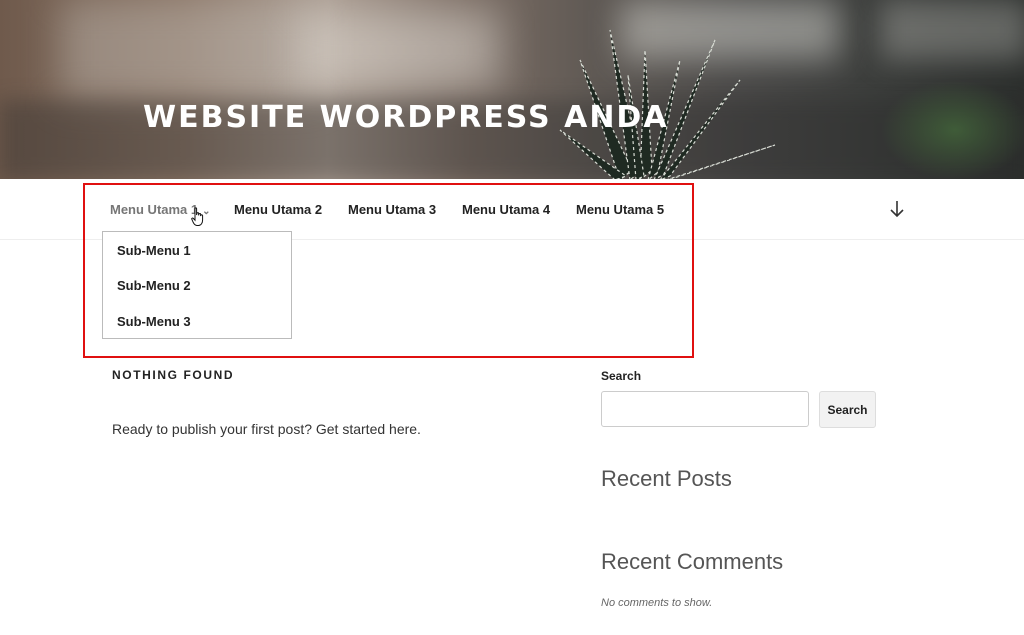 The width and height of the screenshot is (1024, 635). What do you see at coordinates (197, 285) in the screenshot?
I see `submenu-dropdown: Sub-Menu 1 Sub-Menu 2 Sub-Menu 3` at bounding box center [197, 285].